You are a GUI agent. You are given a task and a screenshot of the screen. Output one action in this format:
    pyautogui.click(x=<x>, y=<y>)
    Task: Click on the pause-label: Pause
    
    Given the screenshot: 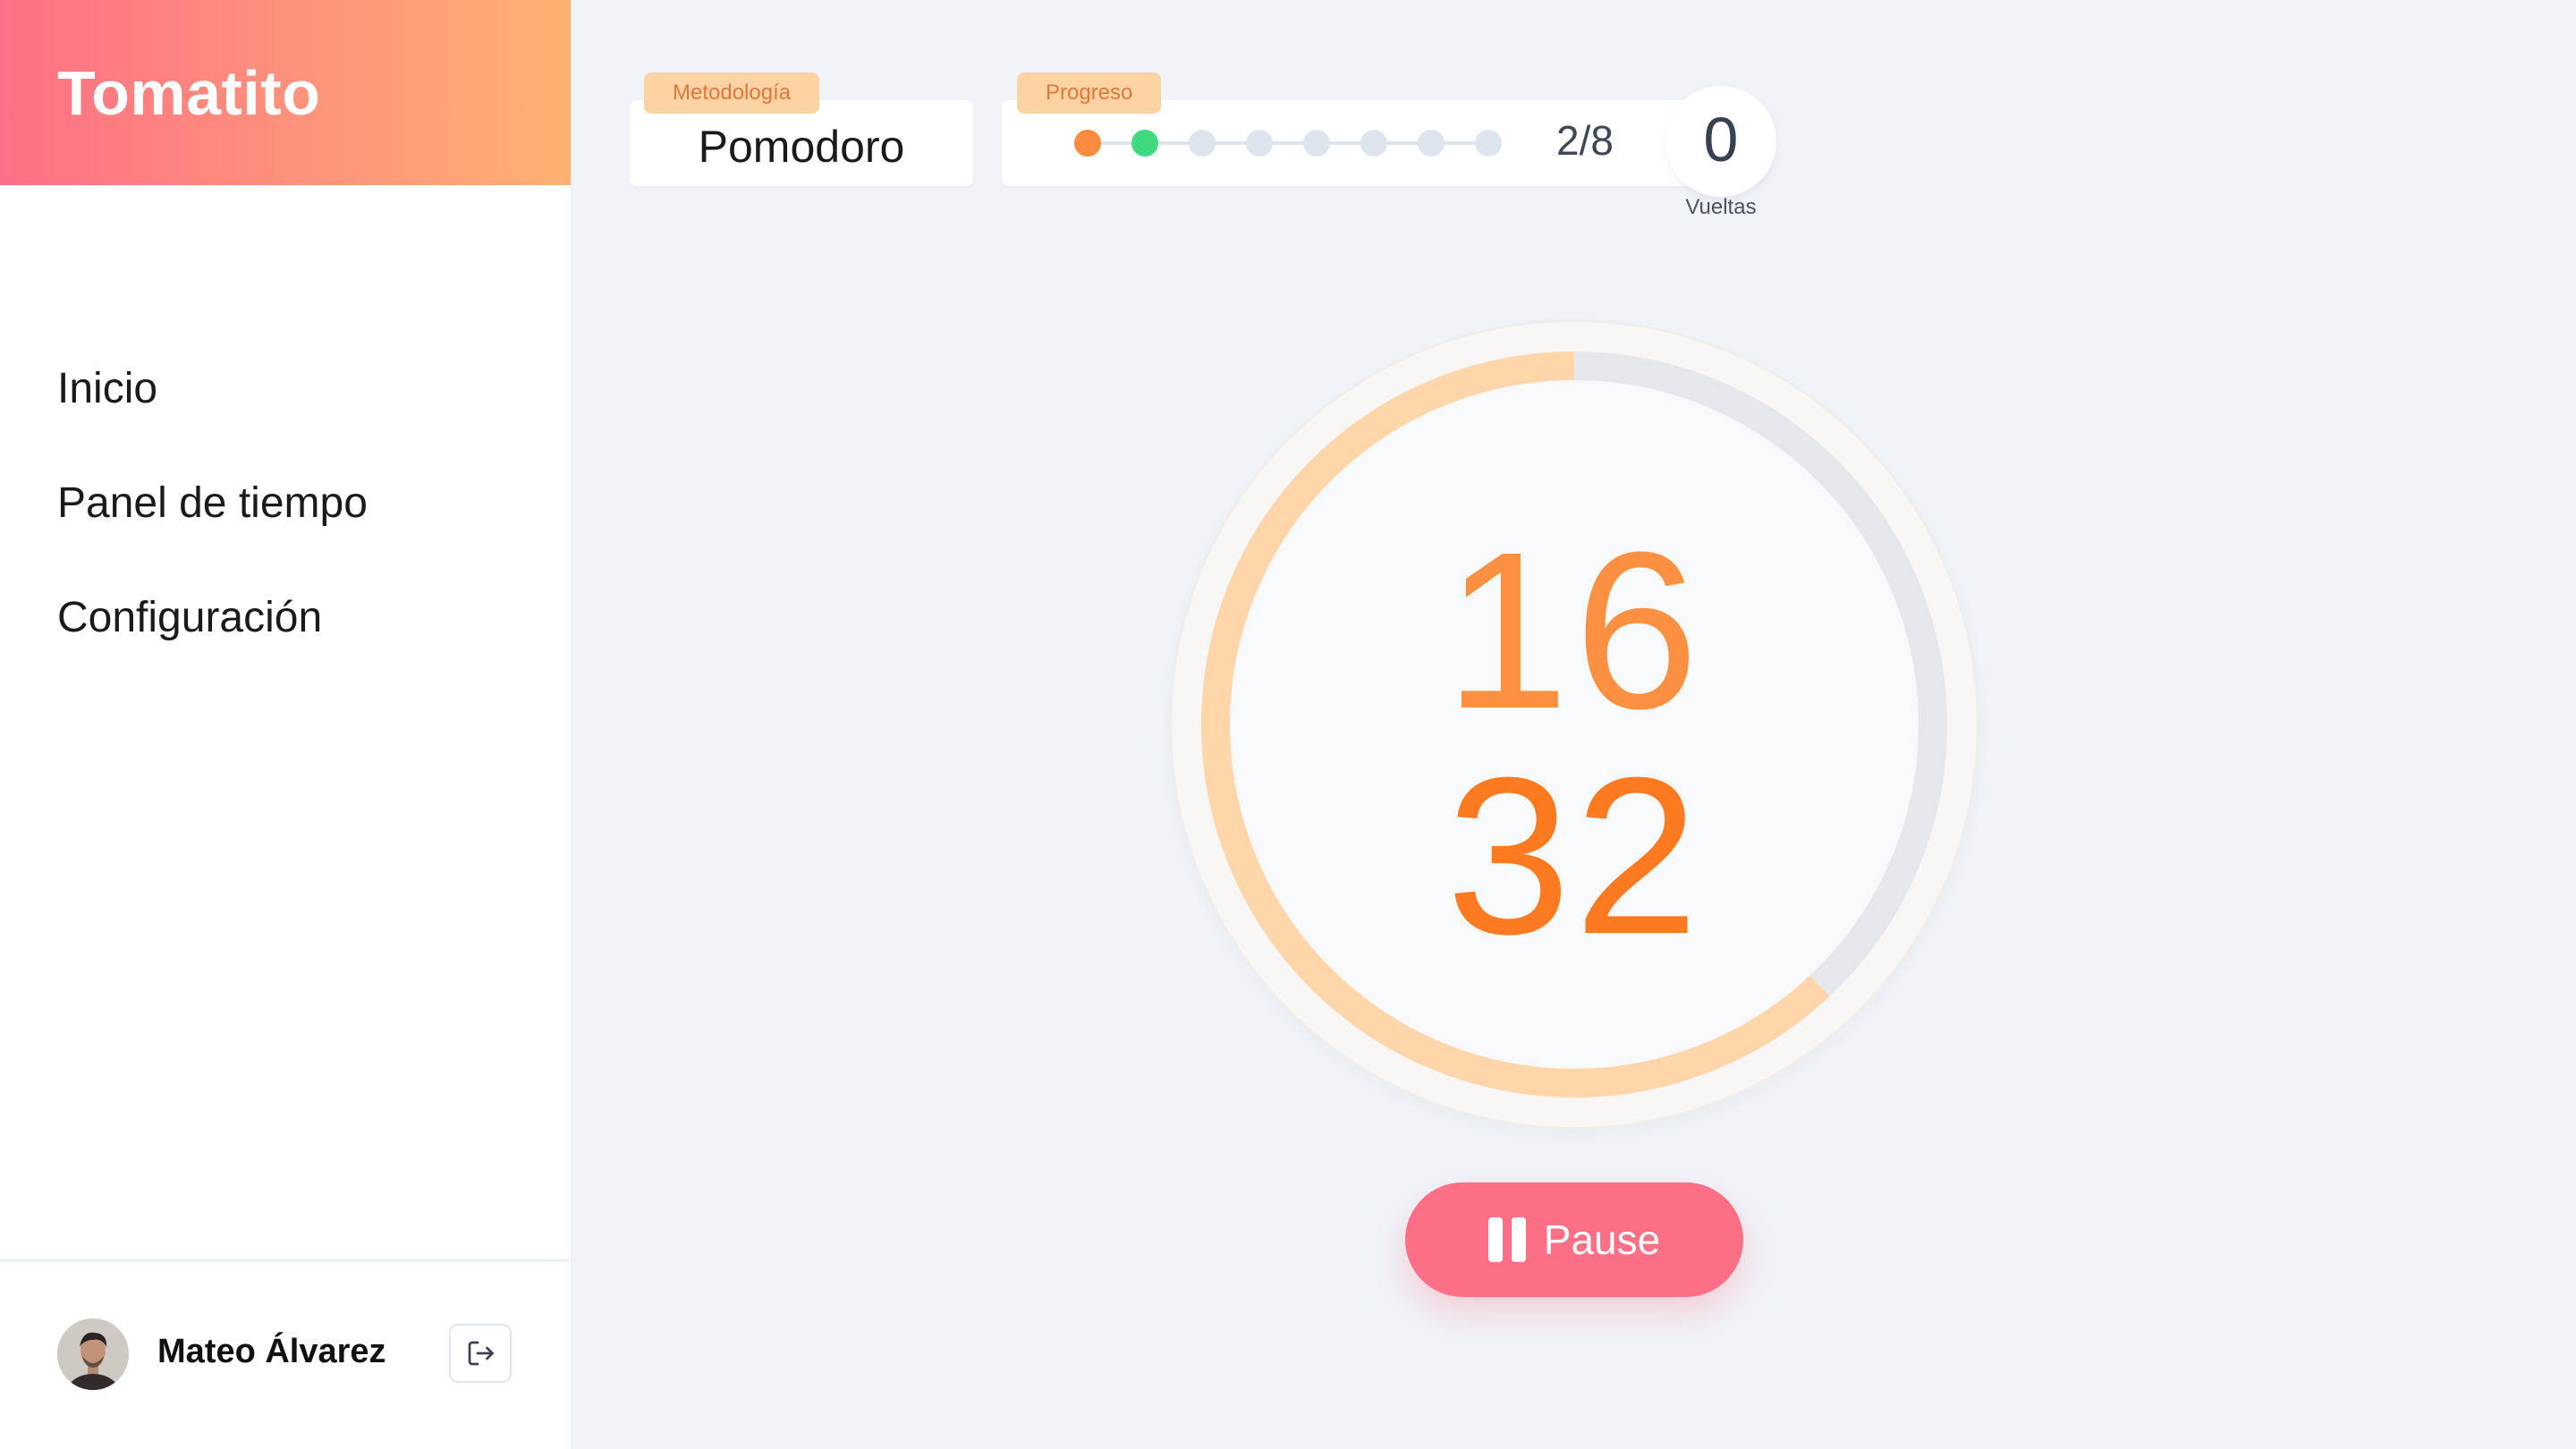 What is the action you would take?
    pyautogui.click(x=1602, y=1239)
    